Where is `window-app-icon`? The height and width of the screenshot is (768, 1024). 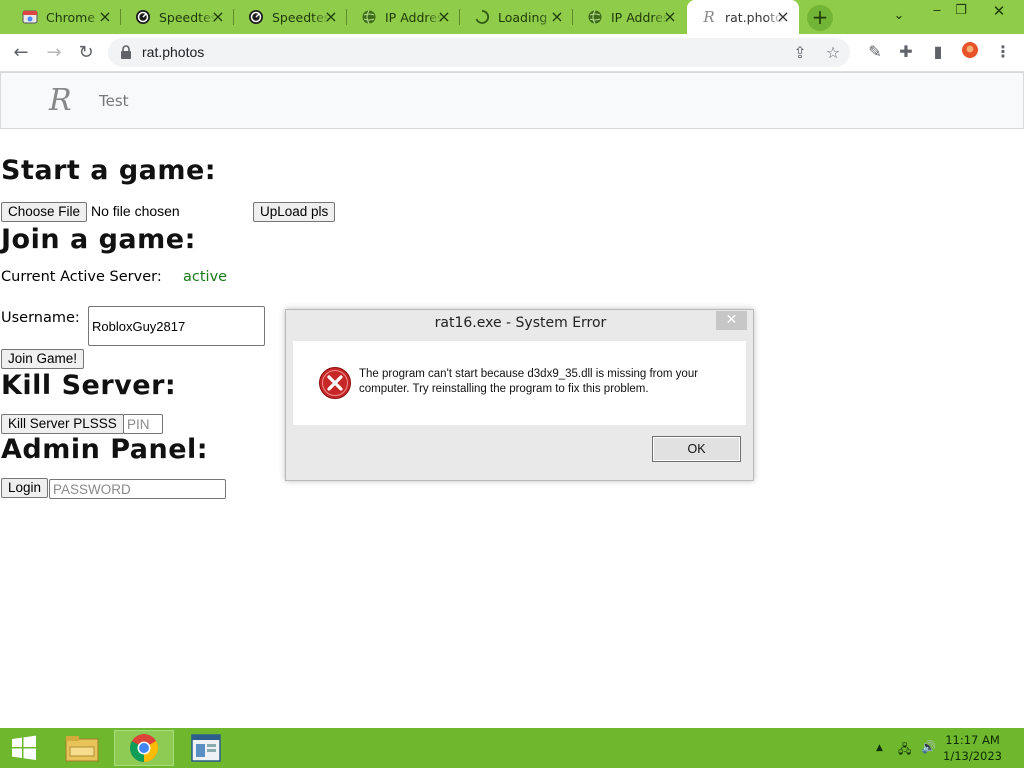
window-app-icon is located at coordinates (206, 748).